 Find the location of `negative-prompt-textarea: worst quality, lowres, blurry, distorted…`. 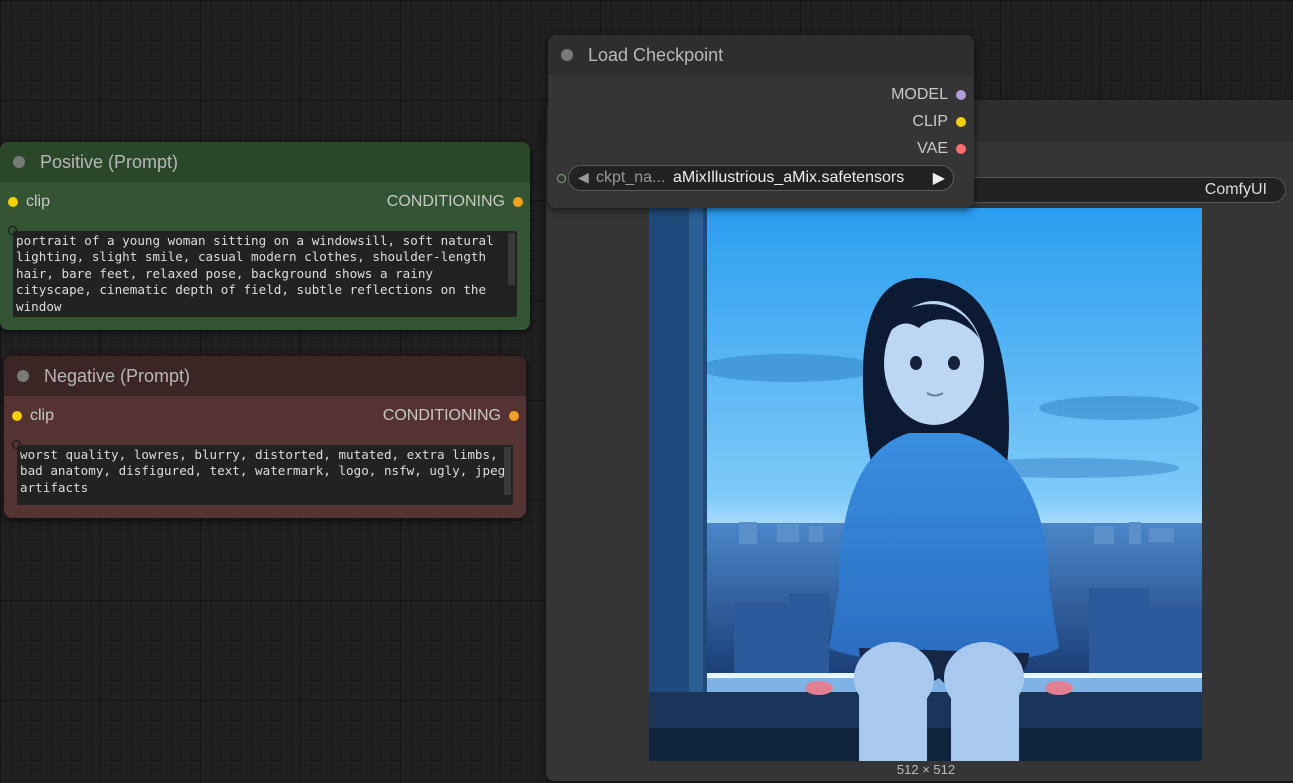

negative-prompt-textarea: worst quality, lowres, blurry, distorted… is located at coordinates (265, 475).